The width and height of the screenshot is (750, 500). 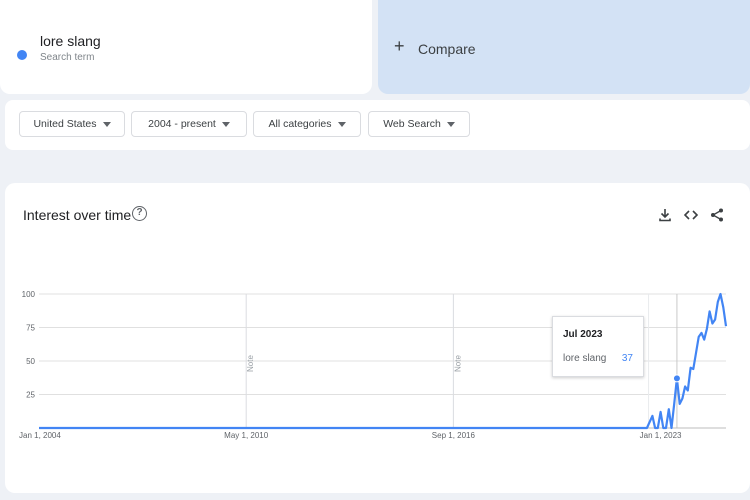 What do you see at coordinates (30, 395) in the screenshot?
I see `y-tick-label: 25` at bounding box center [30, 395].